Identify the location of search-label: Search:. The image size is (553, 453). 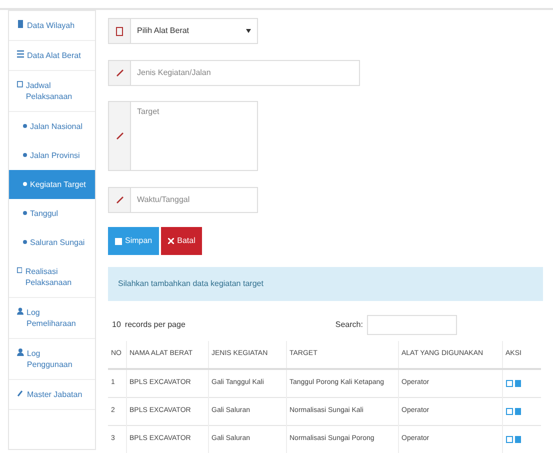
(349, 325).